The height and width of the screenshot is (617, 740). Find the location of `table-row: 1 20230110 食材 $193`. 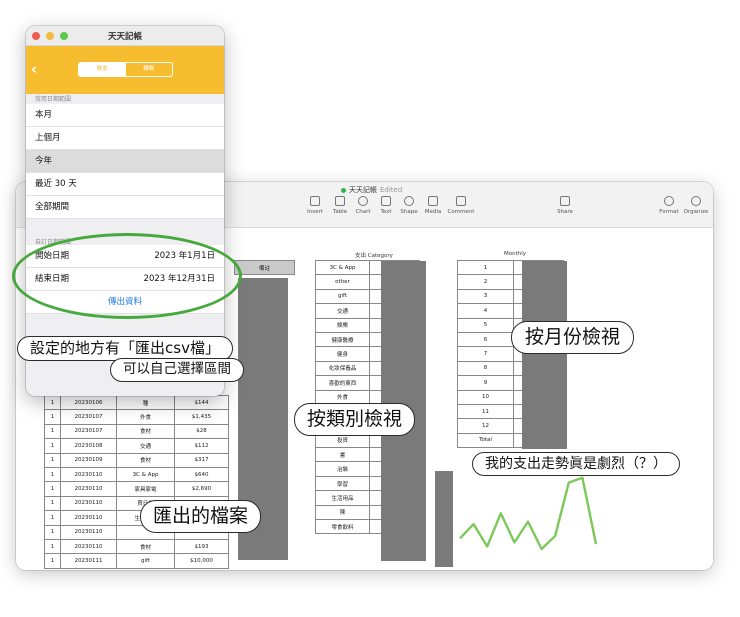

table-row: 1 20230110 食材 $193 is located at coordinates (136, 546).